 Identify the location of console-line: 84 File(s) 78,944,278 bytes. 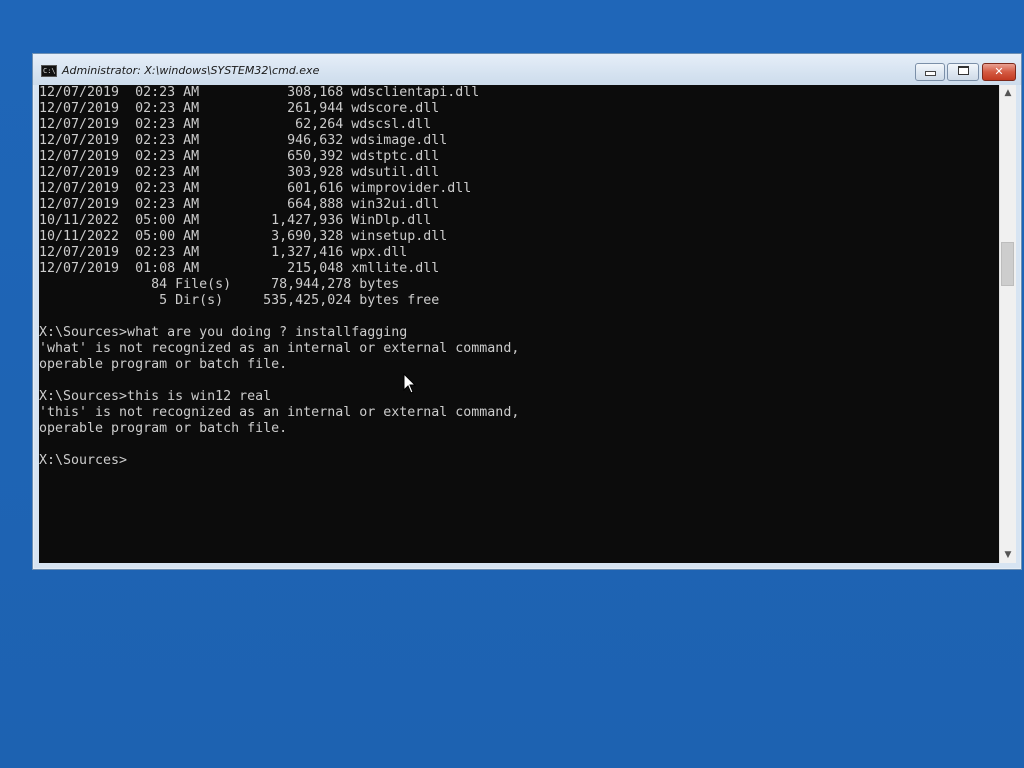
(219, 284).